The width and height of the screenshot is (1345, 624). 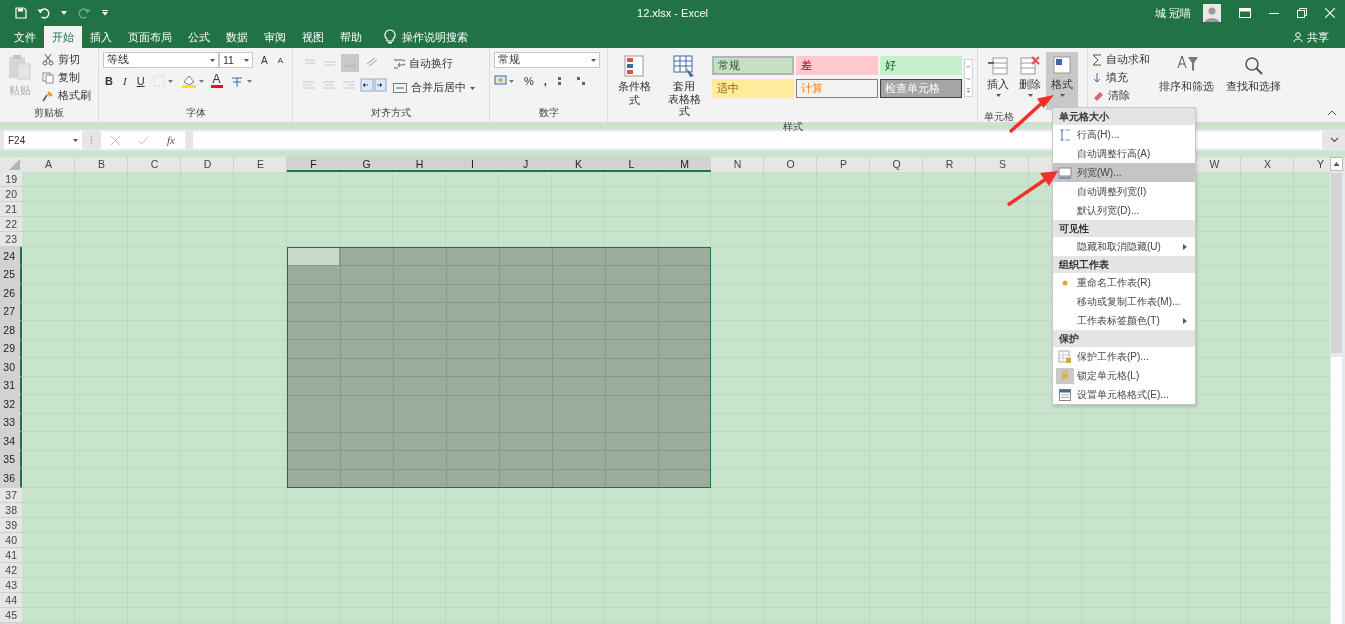 I want to click on column-header: D, so click(x=207, y=164).